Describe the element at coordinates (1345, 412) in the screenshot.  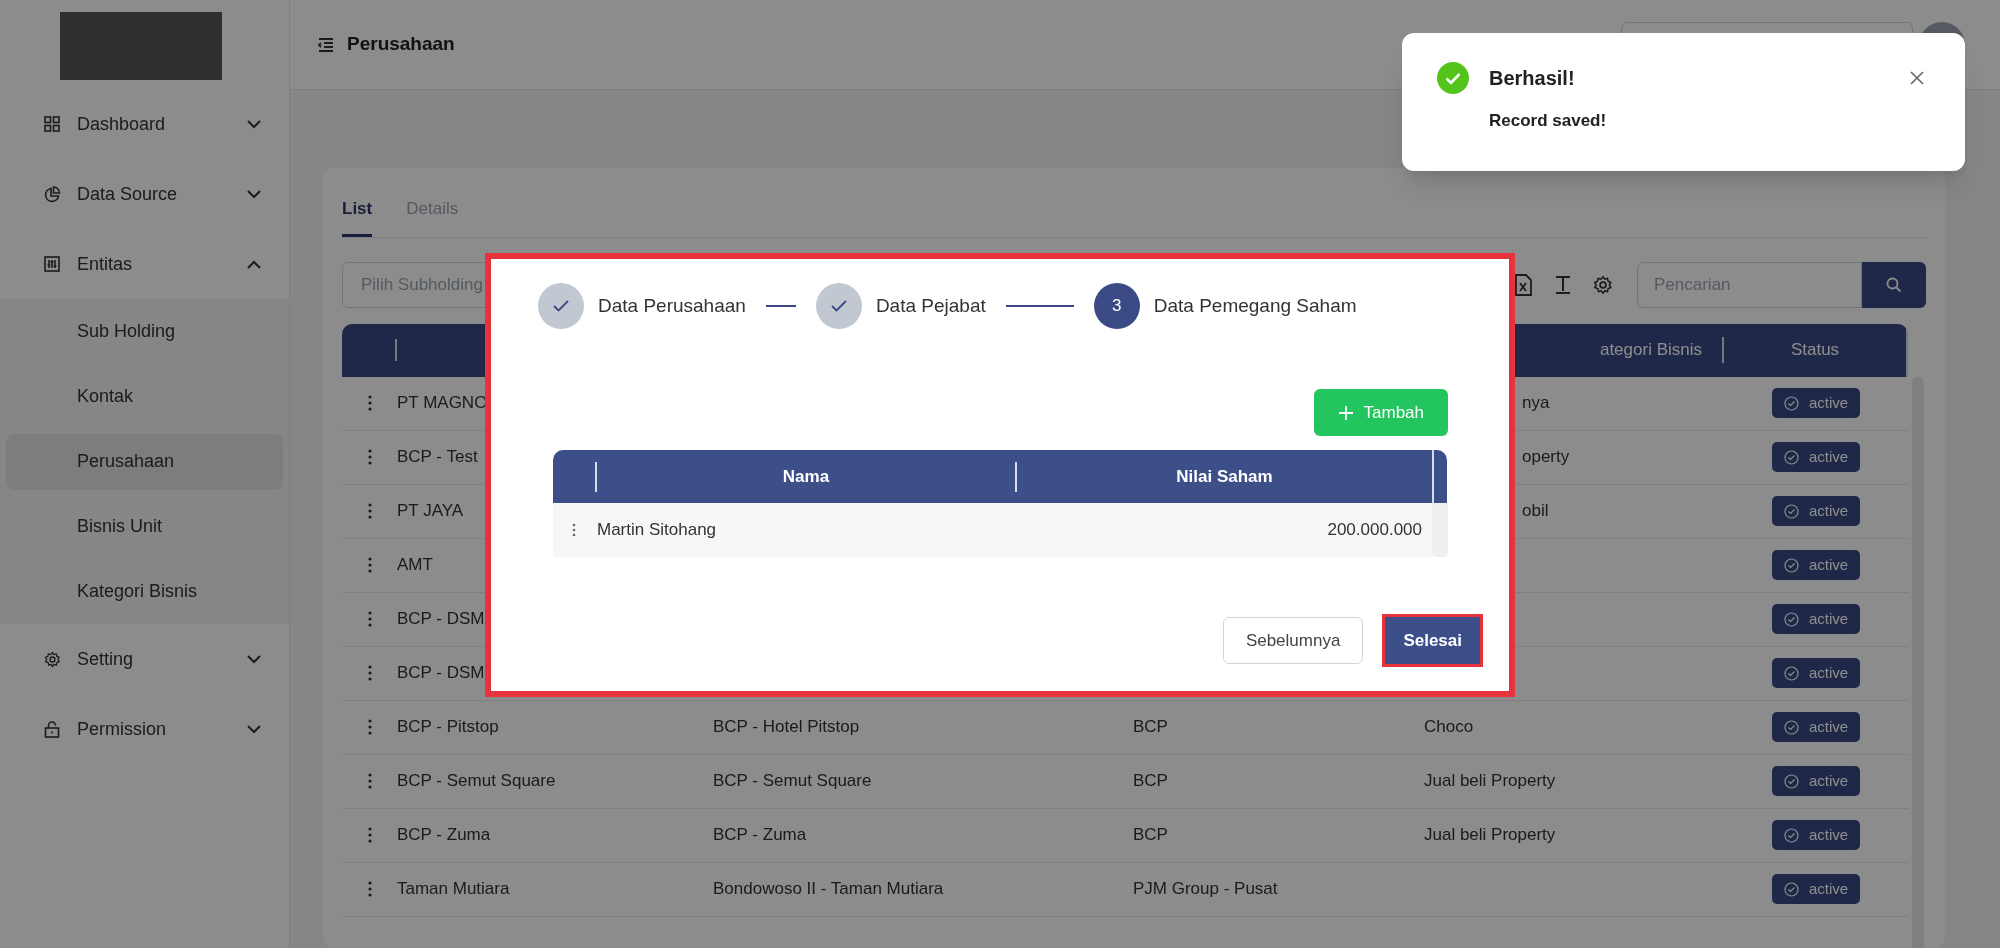
I see `plus-icon` at that location.